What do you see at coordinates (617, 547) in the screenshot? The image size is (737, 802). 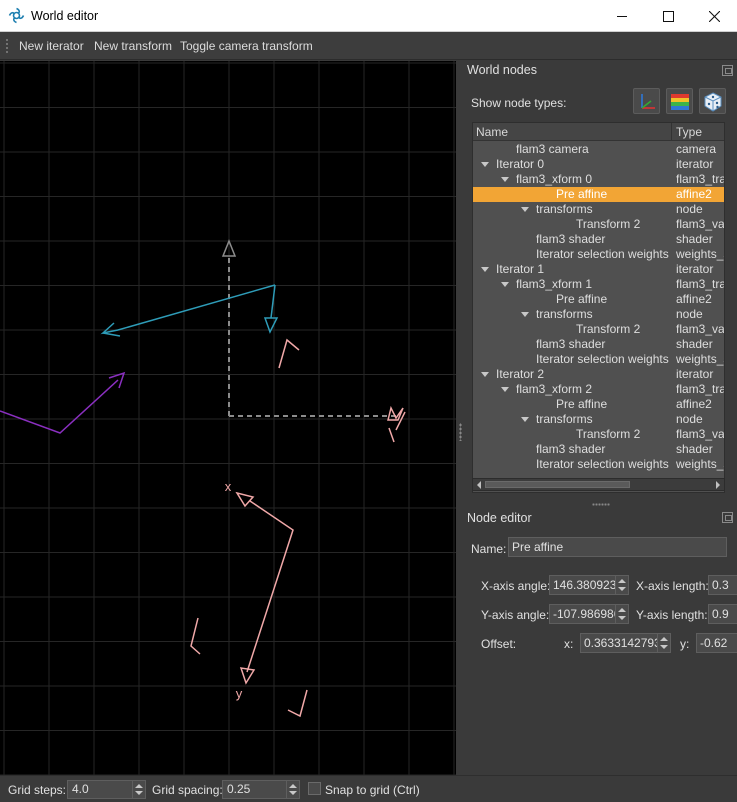 I see `name-field: Pre affine` at bounding box center [617, 547].